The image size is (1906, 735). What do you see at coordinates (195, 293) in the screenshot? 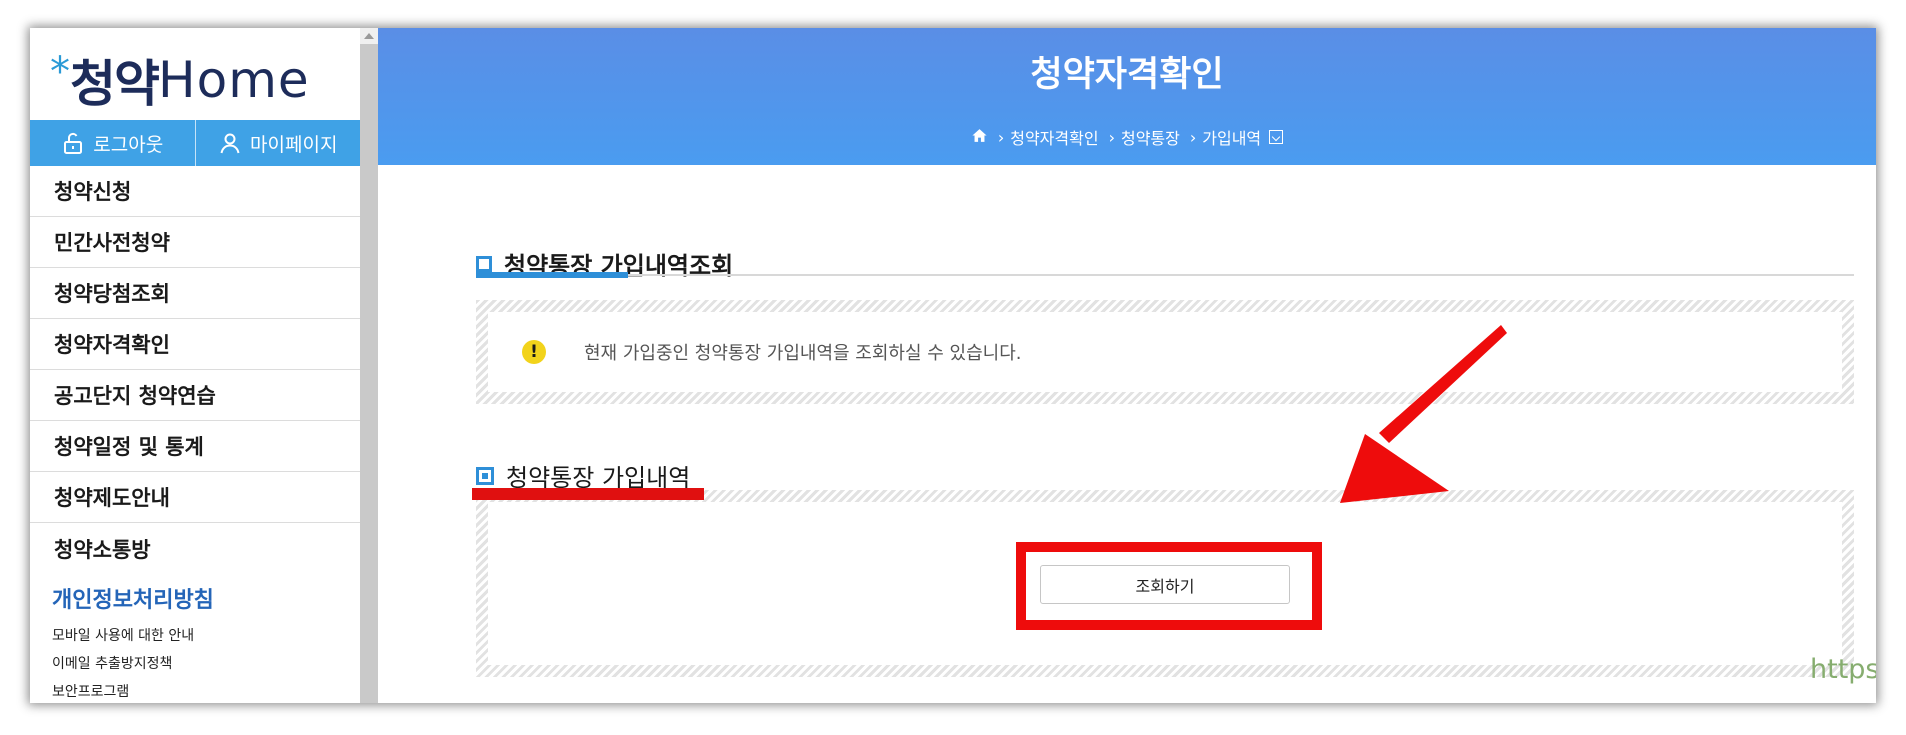
I see `sidebar-item-winning-lookup: 청약당첨조회` at bounding box center [195, 293].